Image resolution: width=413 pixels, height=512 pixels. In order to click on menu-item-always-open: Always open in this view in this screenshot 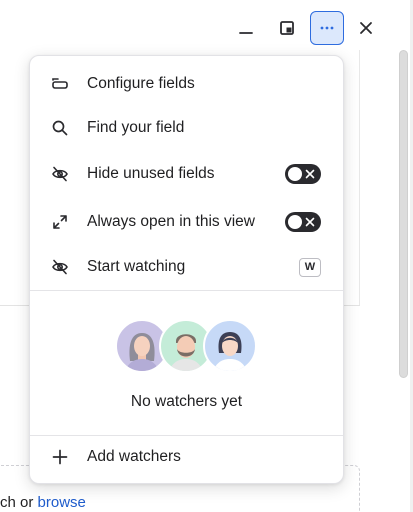, I will do `click(186, 222)`.